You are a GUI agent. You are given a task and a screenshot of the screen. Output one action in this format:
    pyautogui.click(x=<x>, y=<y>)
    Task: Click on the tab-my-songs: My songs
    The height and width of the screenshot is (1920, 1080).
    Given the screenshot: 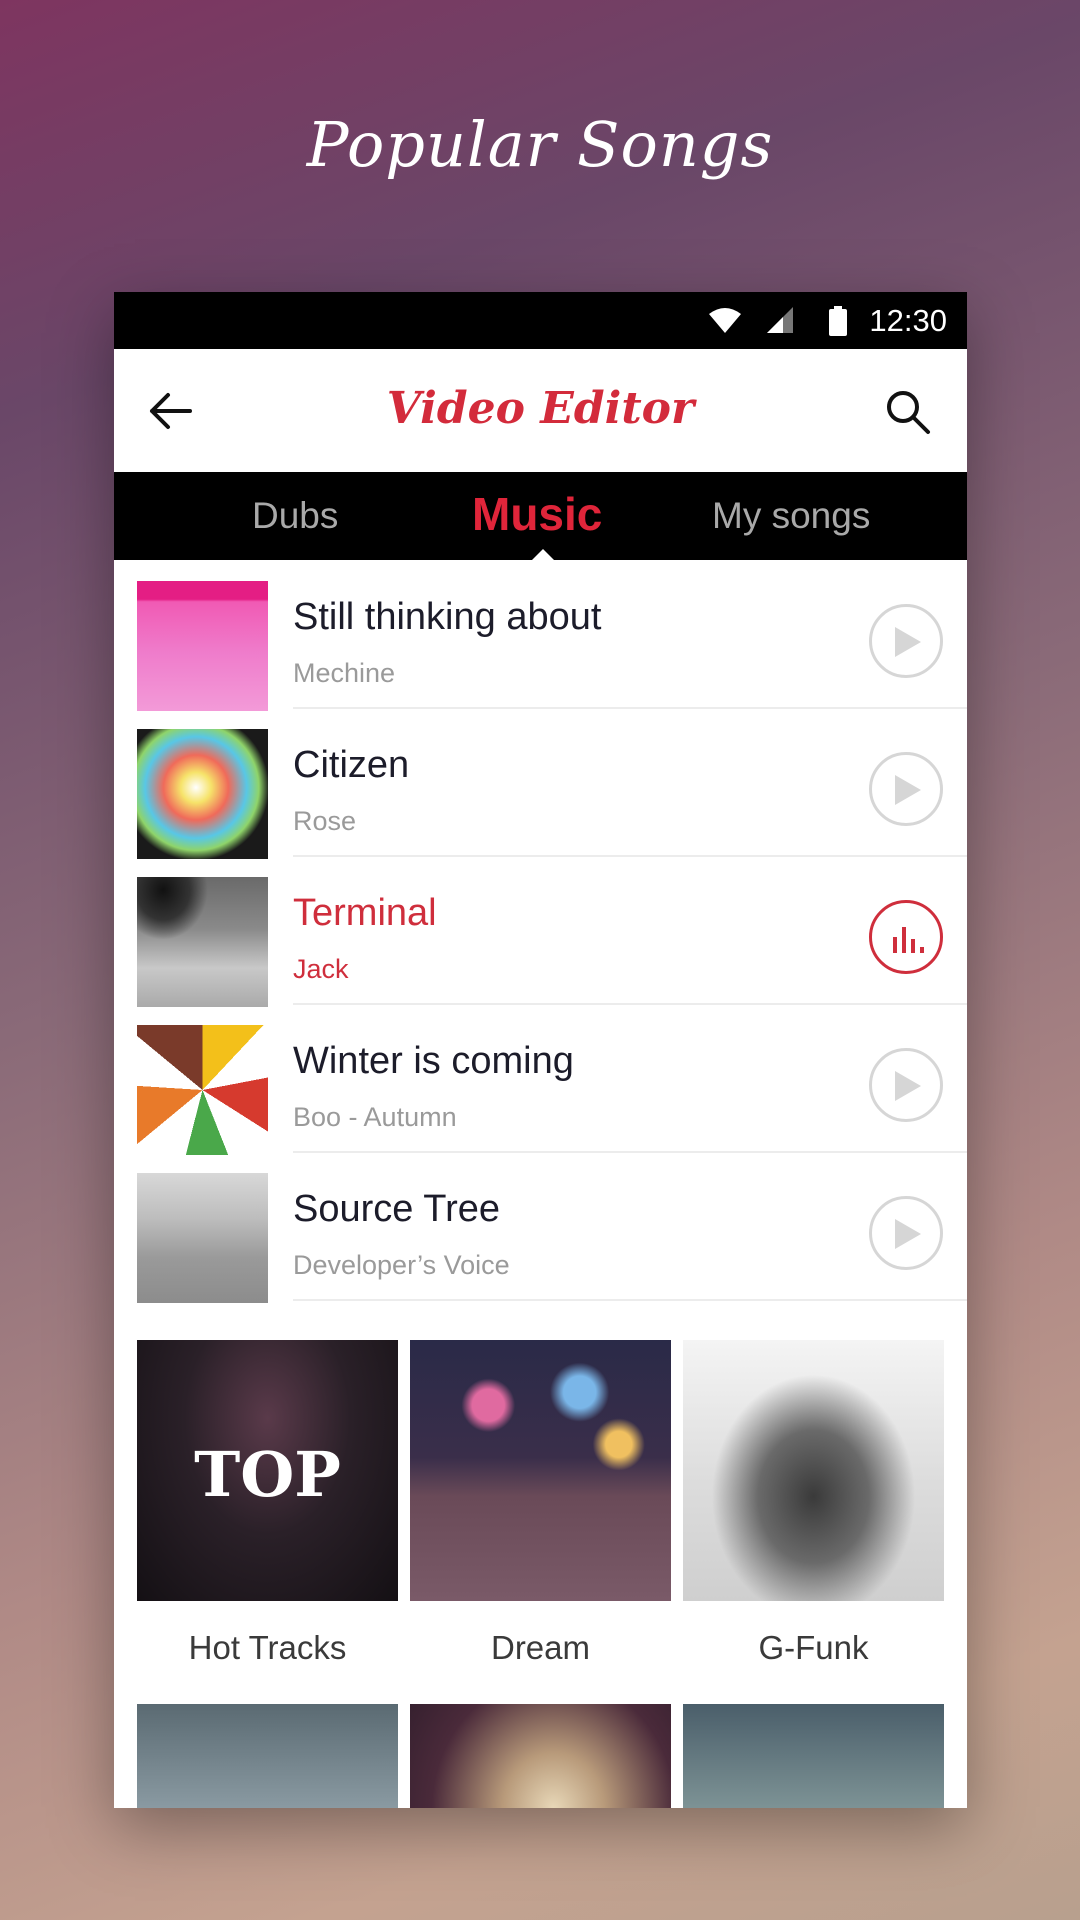 What is the action you would take?
    pyautogui.click(x=791, y=516)
    